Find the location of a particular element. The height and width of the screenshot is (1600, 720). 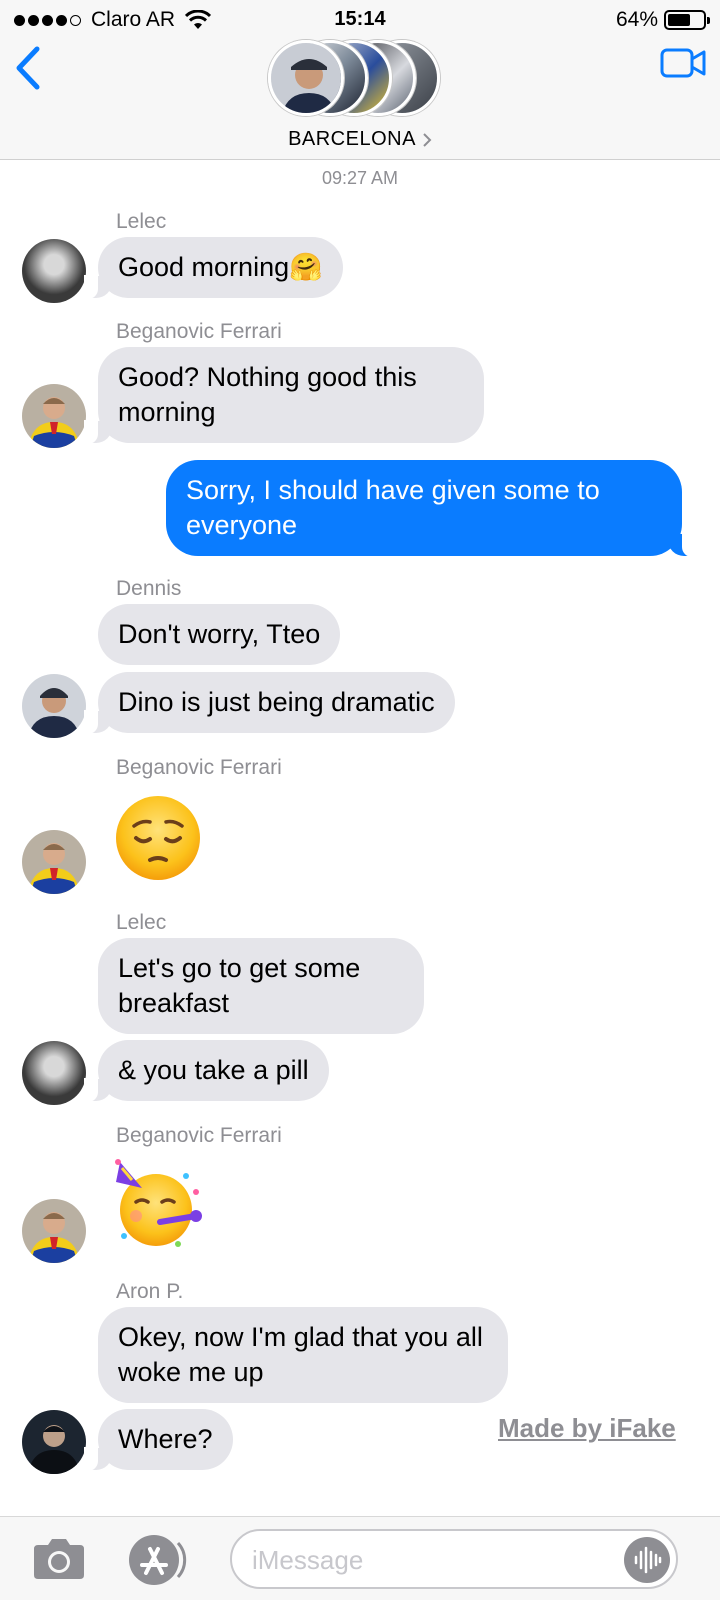

video-camera-icon is located at coordinates (683, 63).